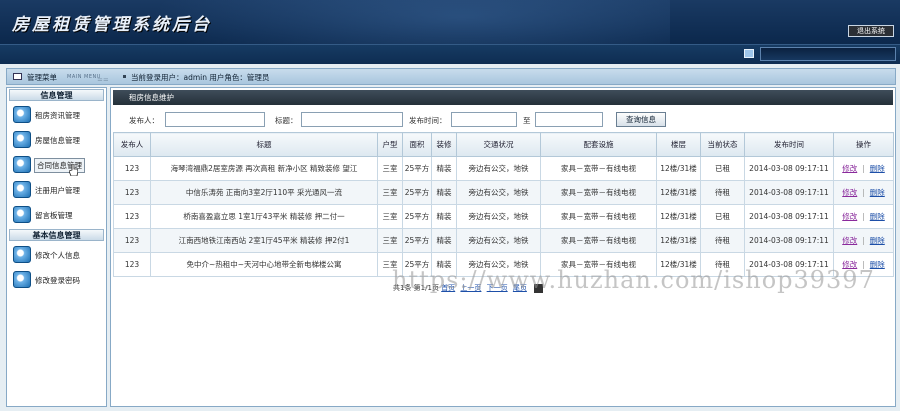 This screenshot has width=900, height=411. What do you see at coordinates (416, 288) in the screenshot?
I see `pagination-summary: 共1条 第1/1页` at bounding box center [416, 288].